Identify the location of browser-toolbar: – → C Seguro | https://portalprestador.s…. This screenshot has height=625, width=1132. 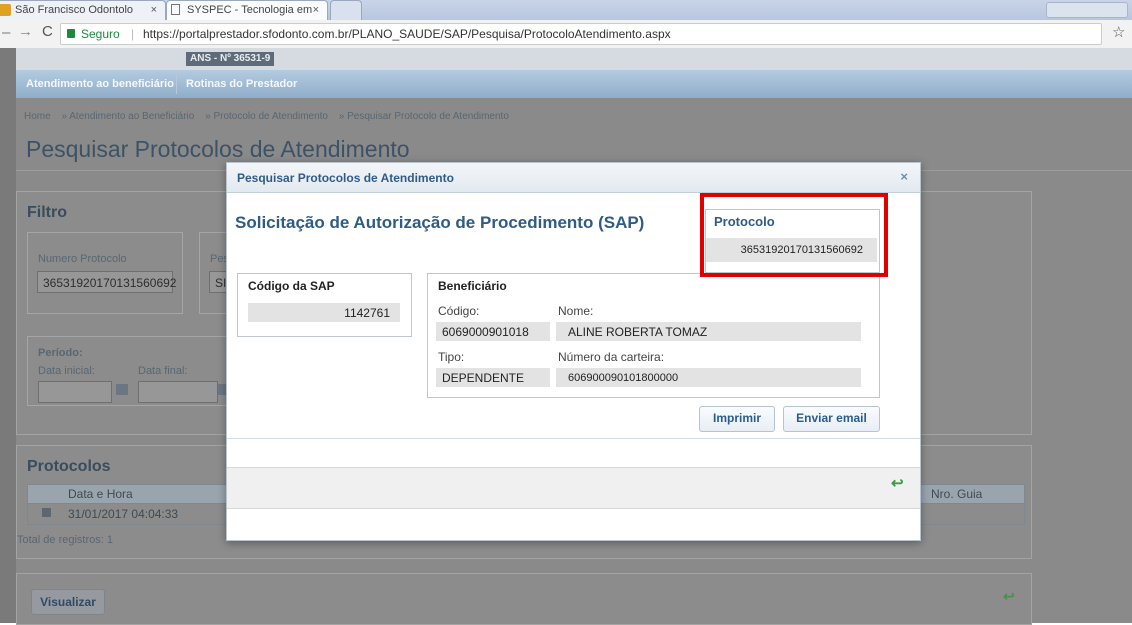
(566, 34).